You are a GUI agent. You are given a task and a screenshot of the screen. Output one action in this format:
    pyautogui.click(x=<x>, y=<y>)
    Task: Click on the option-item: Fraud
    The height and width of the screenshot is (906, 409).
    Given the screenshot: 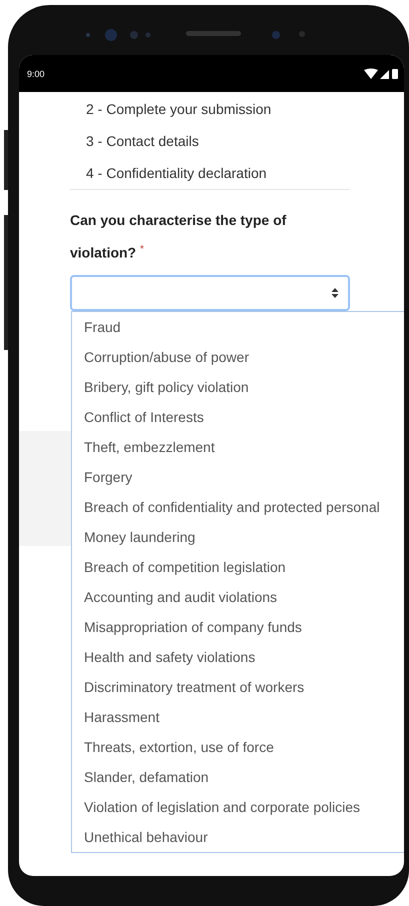 What is the action you would take?
    pyautogui.click(x=238, y=327)
    